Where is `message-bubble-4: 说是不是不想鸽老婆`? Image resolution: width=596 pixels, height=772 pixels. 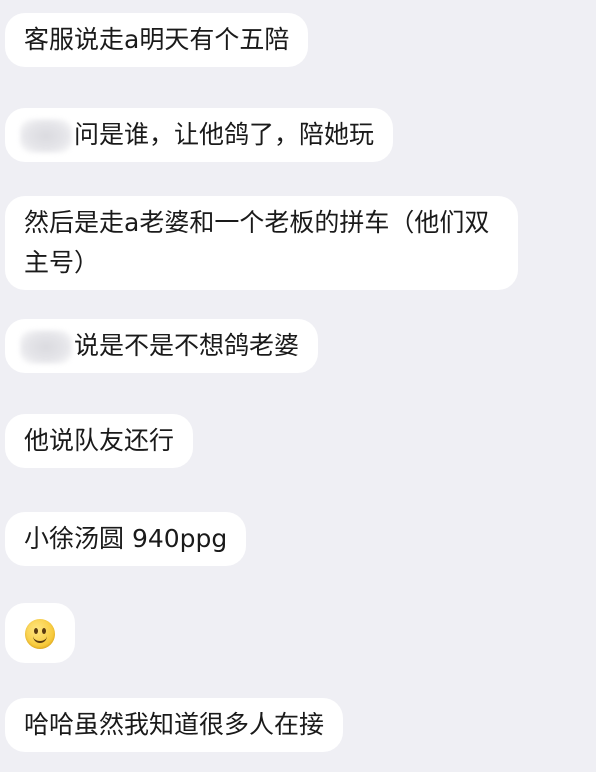
message-bubble-4: 说是不是不想鸽老婆 is located at coordinates (162, 346).